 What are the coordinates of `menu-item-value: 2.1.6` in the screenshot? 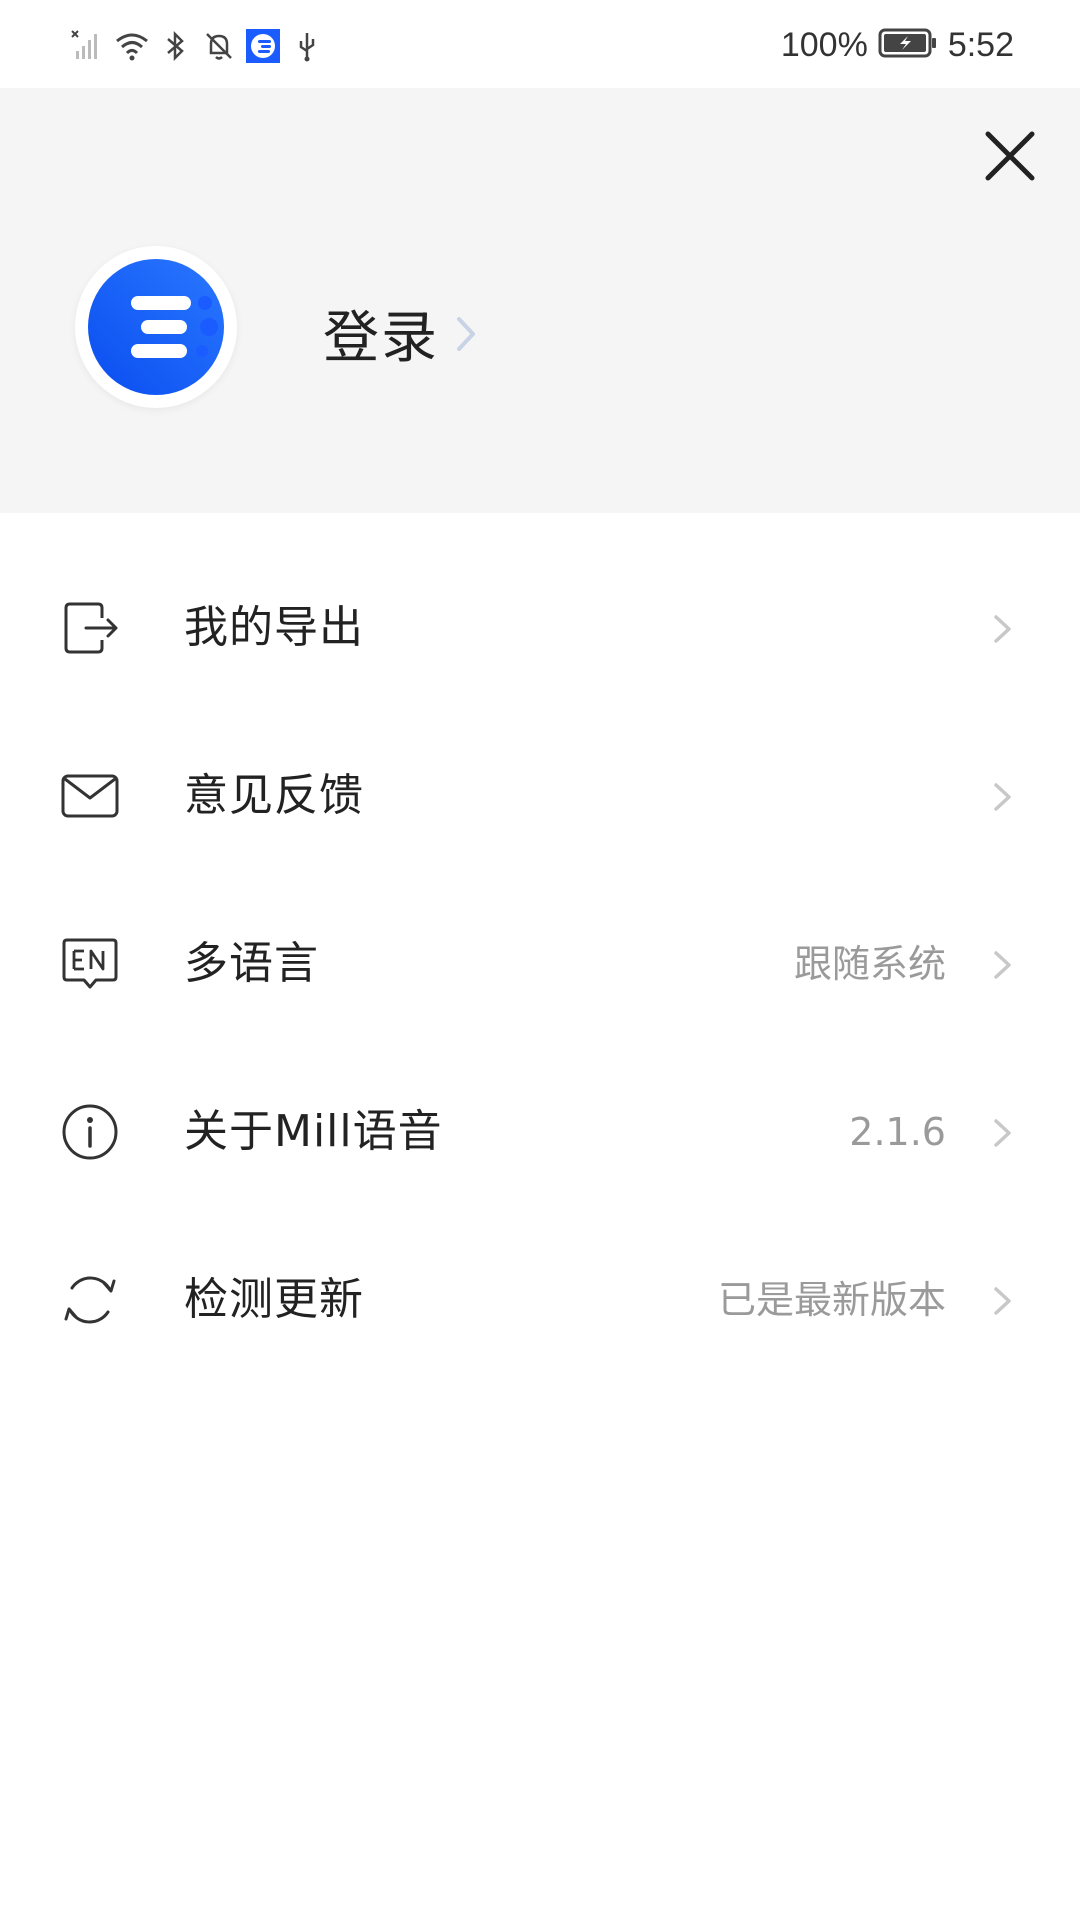 It's located at (897, 1132).